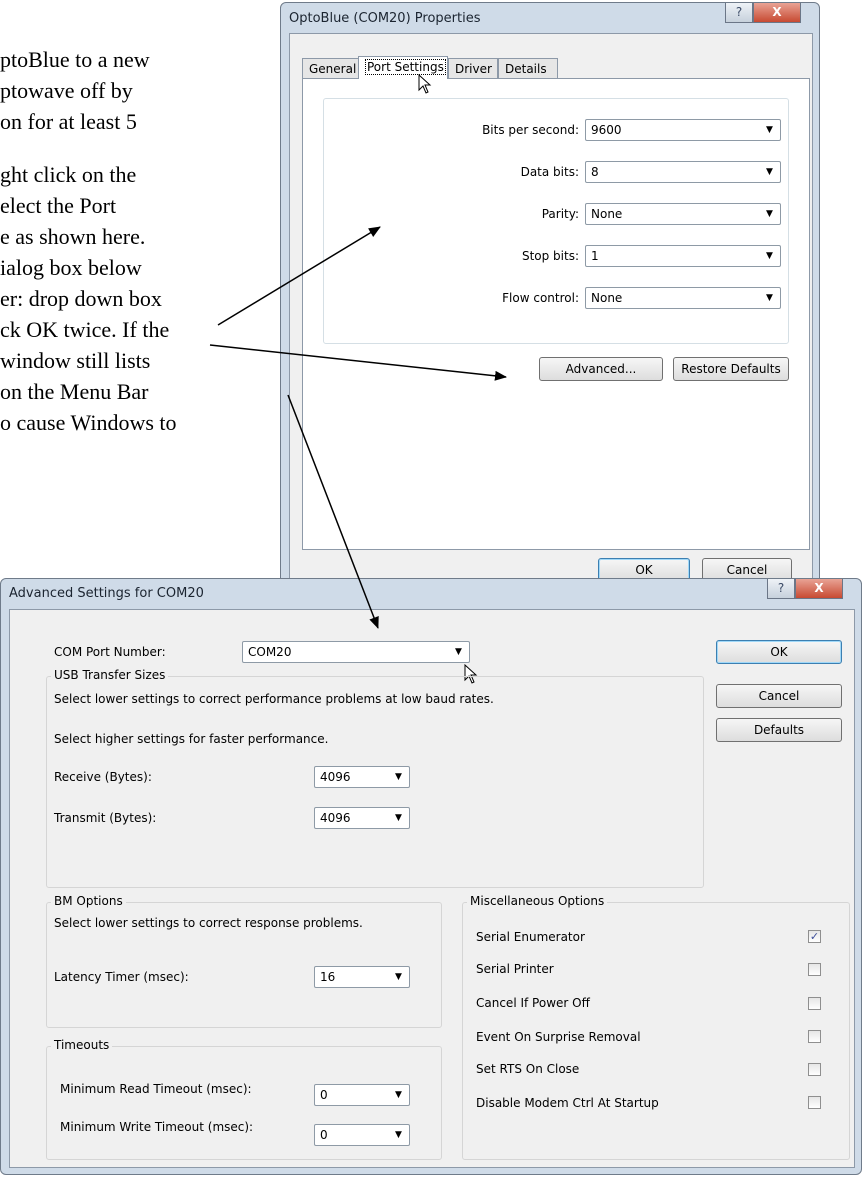 This screenshot has height=1177, width=864. What do you see at coordinates (537, 901) in the screenshot?
I see `misc-options-title: Miscellaneous Options` at bounding box center [537, 901].